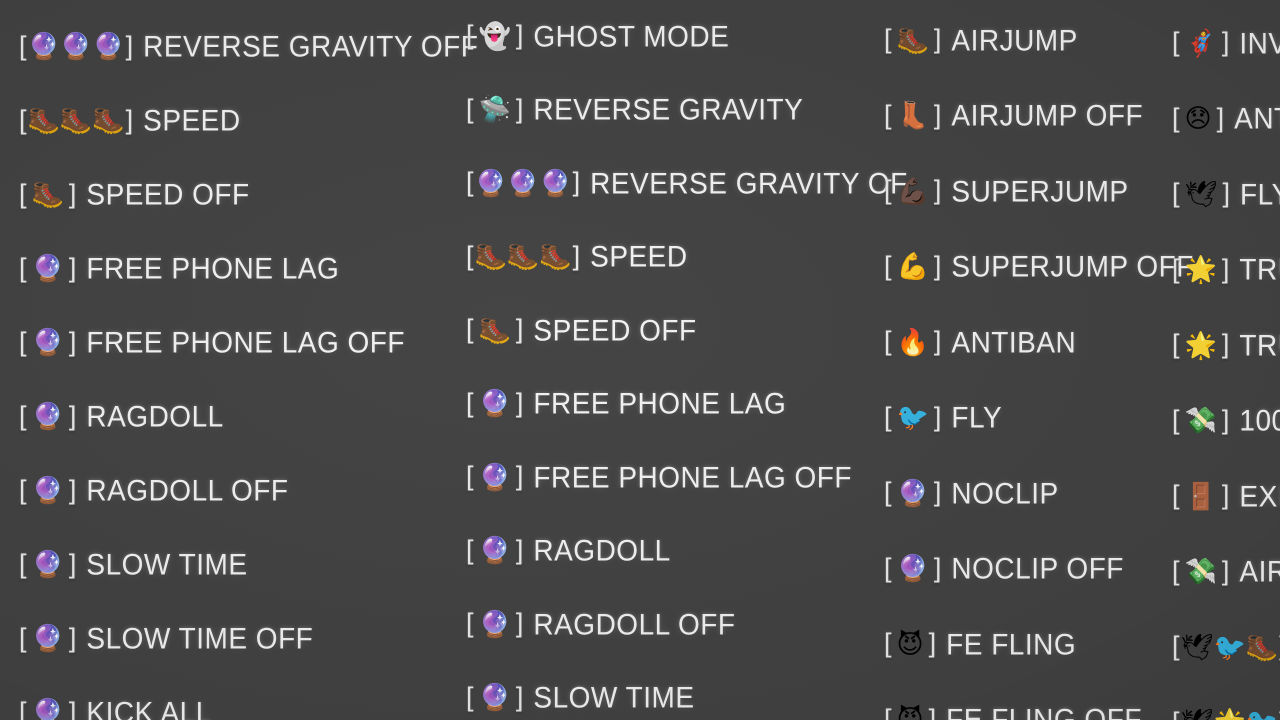 The height and width of the screenshot is (720, 1280). What do you see at coordinates (602, 551) in the screenshot?
I see `command-label: RAGDOLL` at bounding box center [602, 551].